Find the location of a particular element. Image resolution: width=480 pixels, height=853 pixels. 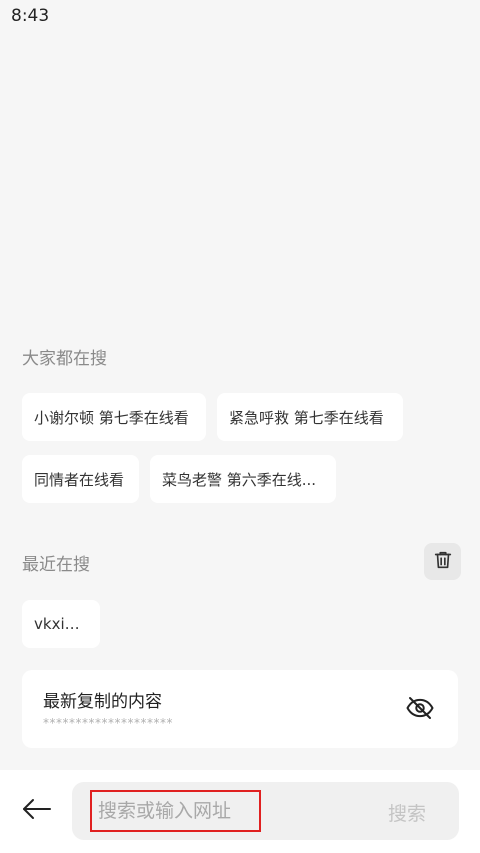

arrow-left-icon is located at coordinates (37, 811).